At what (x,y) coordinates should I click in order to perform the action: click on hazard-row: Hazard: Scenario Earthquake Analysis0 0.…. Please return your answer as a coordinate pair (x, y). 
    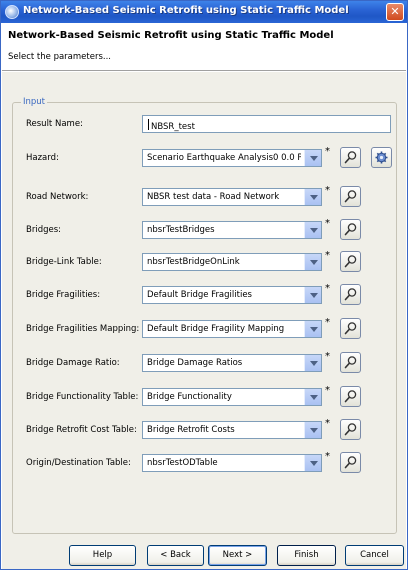
    Looking at the image, I should click on (205, 158).